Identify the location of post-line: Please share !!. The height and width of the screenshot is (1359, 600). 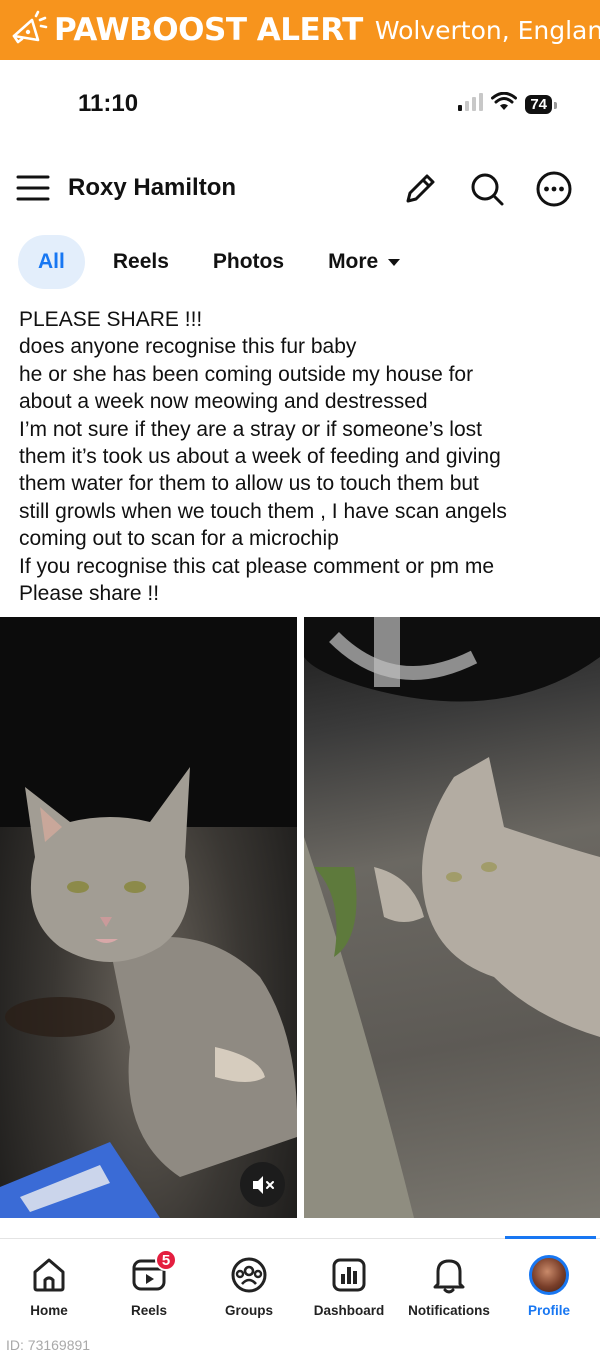
(89, 594).